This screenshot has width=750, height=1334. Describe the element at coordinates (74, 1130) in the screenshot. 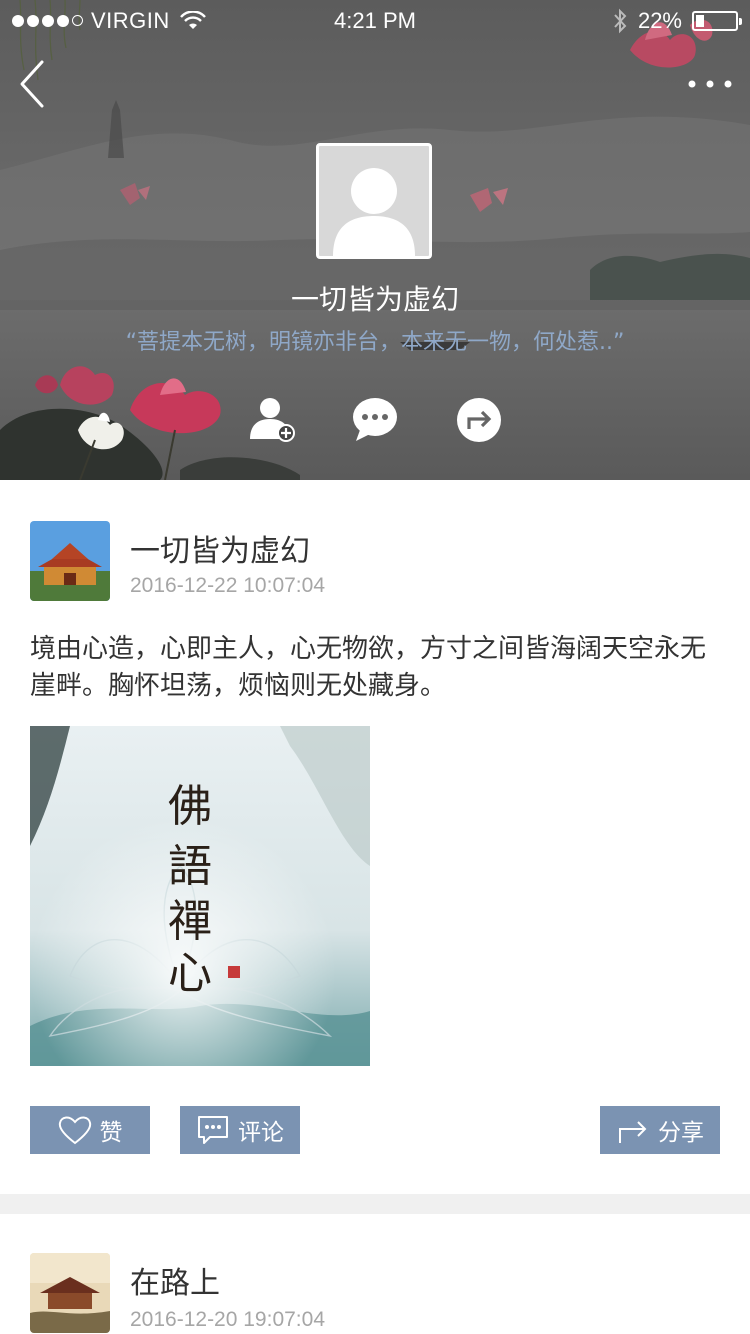

I see `heart-icon` at that location.